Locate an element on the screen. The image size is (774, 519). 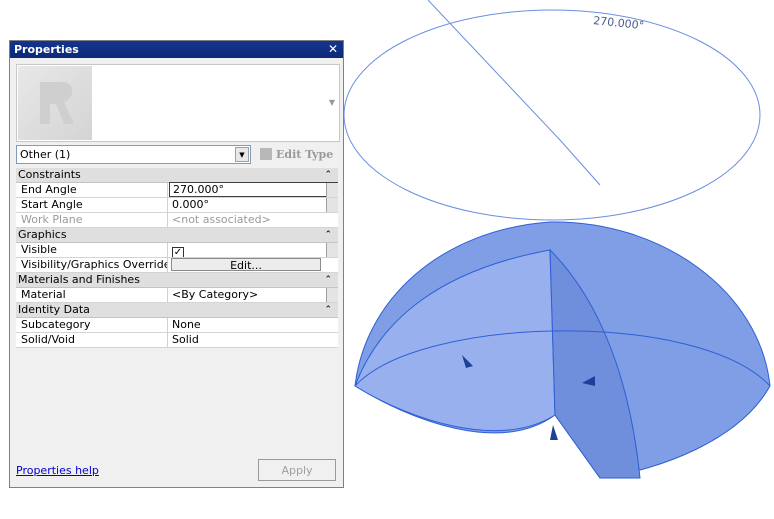
family-thumbnail-icon is located at coordinates (55, 103).